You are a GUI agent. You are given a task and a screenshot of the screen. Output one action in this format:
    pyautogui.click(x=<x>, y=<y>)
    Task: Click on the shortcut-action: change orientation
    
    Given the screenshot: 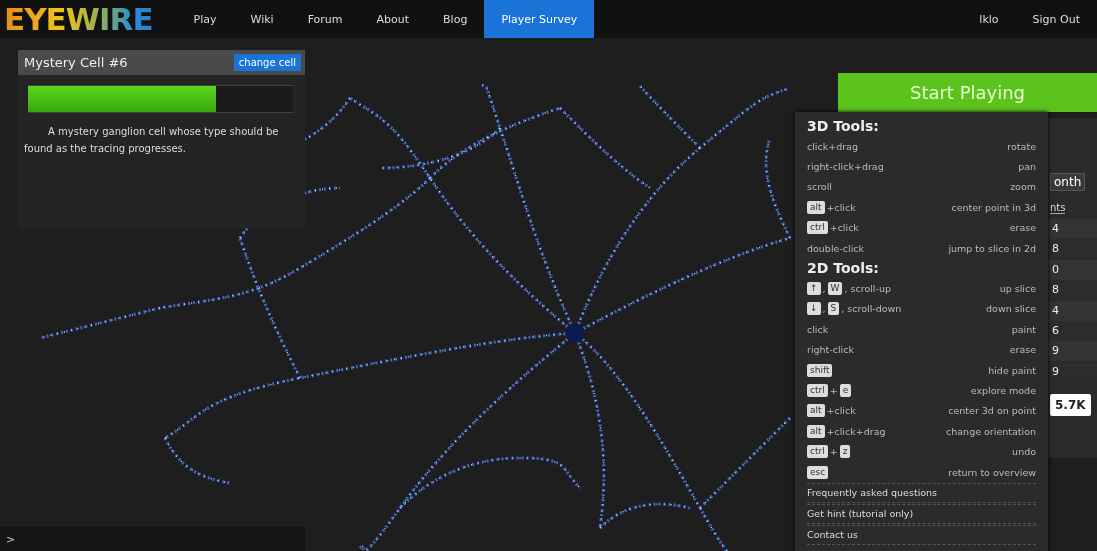 What is the action you would take?
    pyautogui.click(x=991, y=431)
    